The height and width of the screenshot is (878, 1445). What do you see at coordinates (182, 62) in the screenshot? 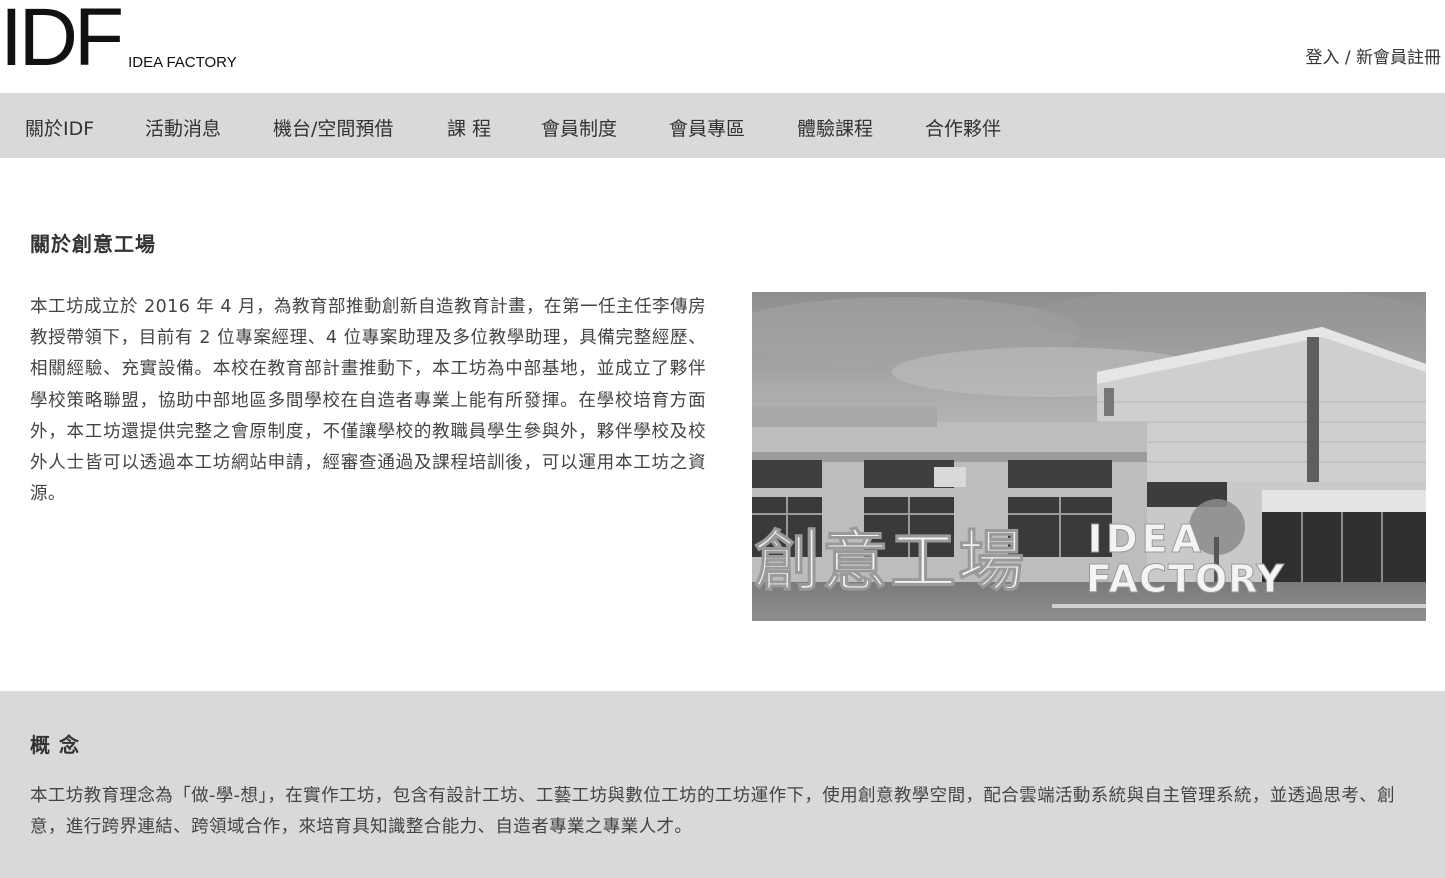
I see `logo-subtitle: IDEA FACTORY` at bounding box center [182, 62].